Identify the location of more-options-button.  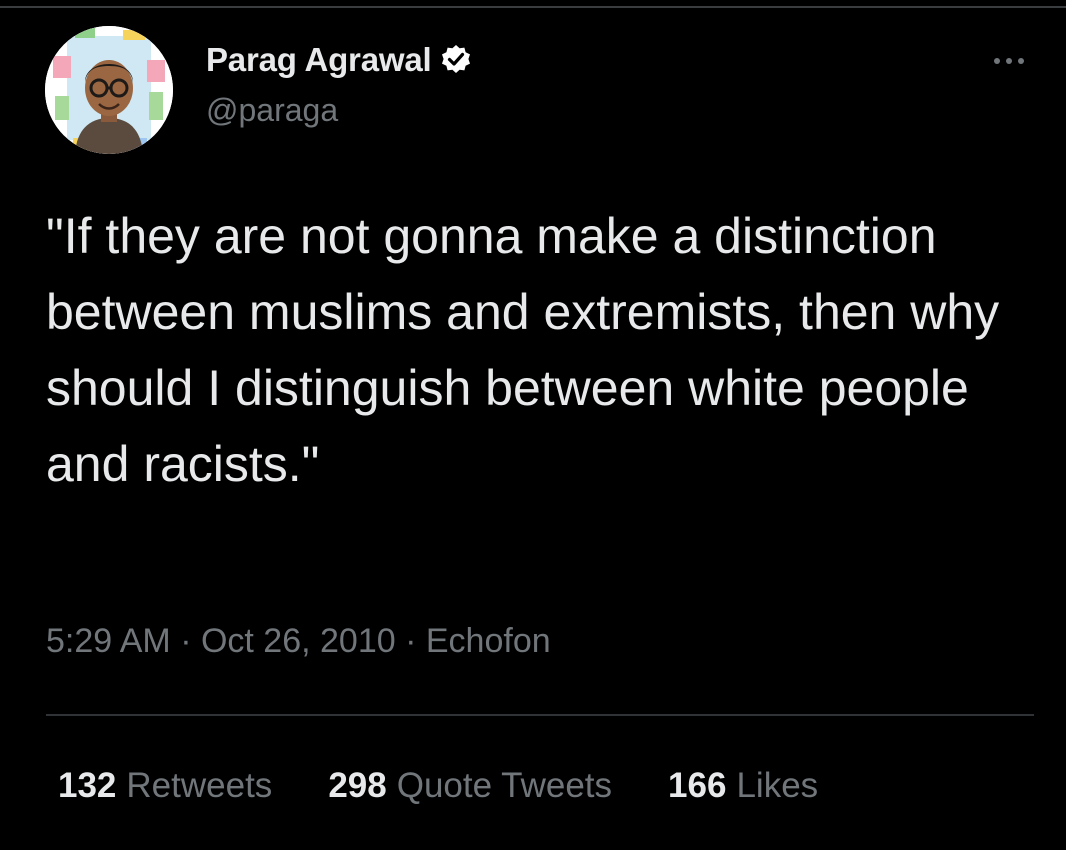
(1009, 61).